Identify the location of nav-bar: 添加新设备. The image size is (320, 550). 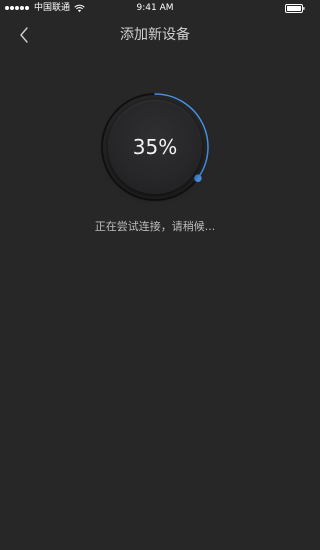
(155, 35).